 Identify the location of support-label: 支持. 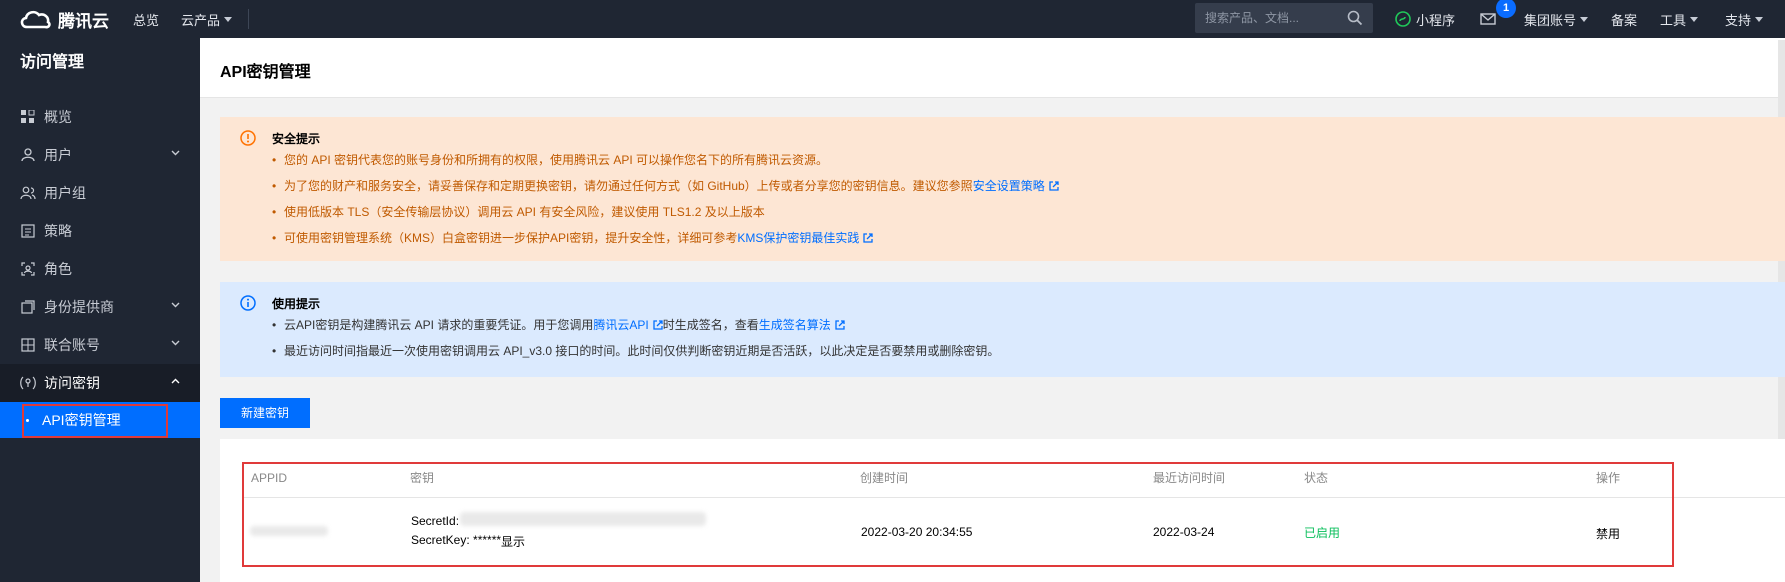
(1738, 20).